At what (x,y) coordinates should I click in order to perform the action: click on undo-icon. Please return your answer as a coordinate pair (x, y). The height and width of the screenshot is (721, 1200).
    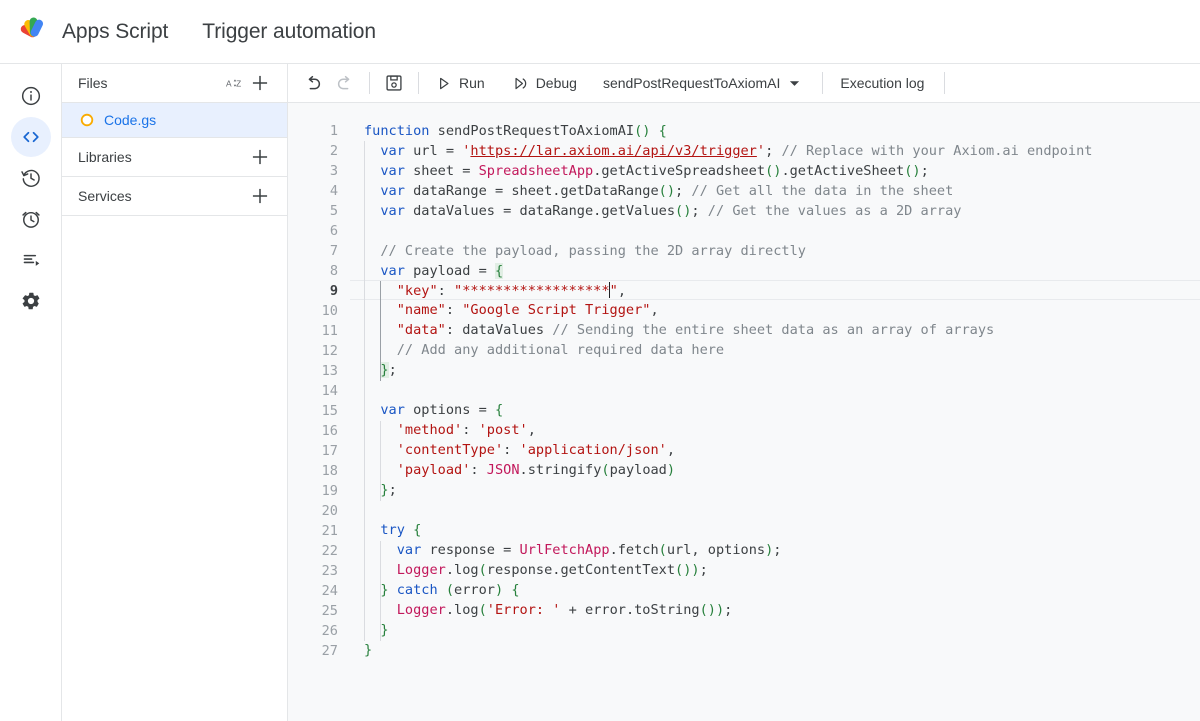
    Looking at the image, I should click on (314, 82).